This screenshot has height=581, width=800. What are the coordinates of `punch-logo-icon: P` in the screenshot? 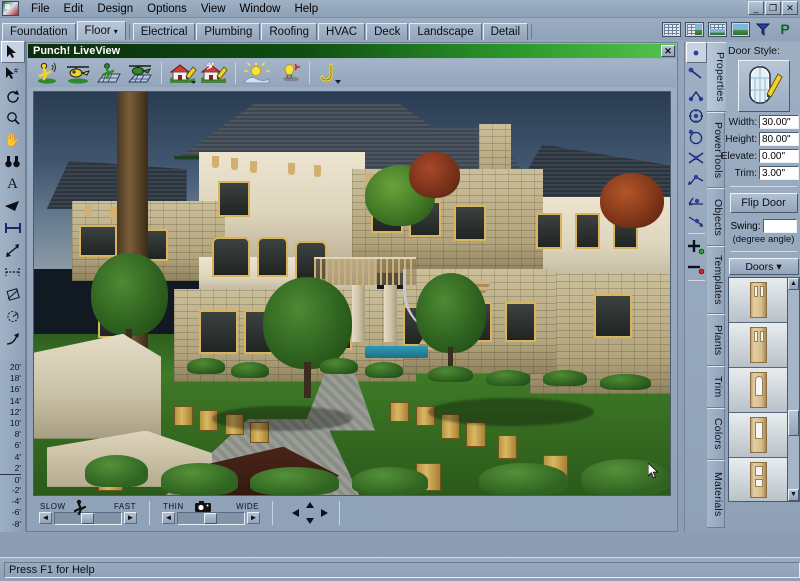 It's located at (785, 29).